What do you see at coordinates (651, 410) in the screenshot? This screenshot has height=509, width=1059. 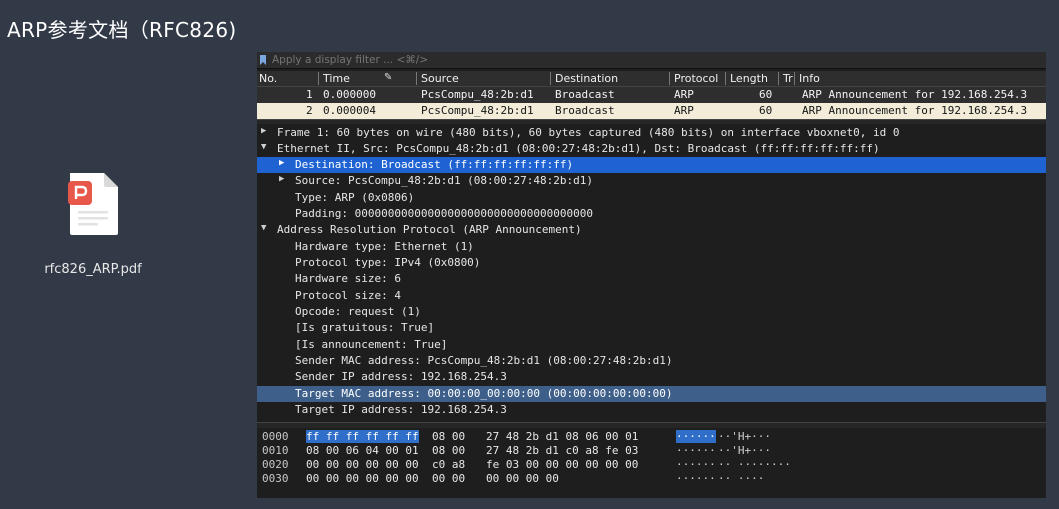 I see `detail-row-target-ip: Target IP address: 192.168.254.3` at bounding box center [651, 410].